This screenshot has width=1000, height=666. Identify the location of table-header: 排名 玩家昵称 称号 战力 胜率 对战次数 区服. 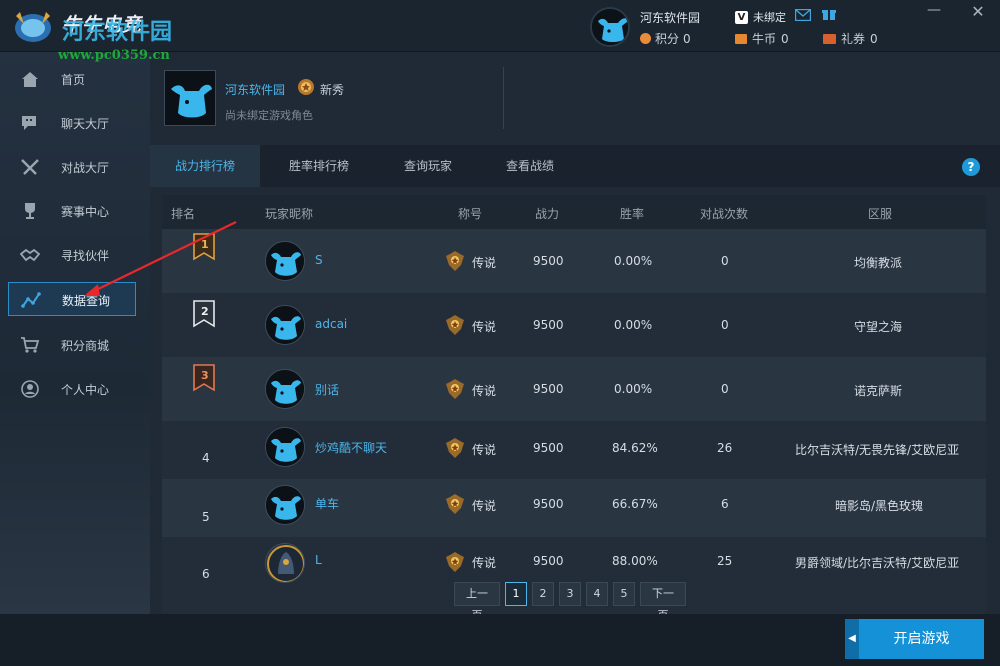
(574, 212).